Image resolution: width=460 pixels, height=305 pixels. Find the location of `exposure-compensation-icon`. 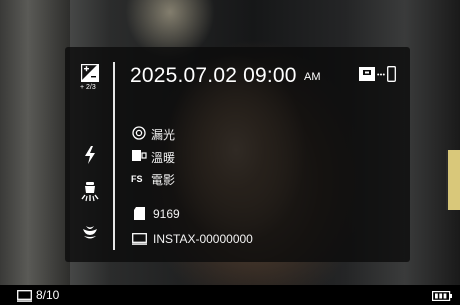

exposure-compensation-icon is located at coordinates (90, 73).